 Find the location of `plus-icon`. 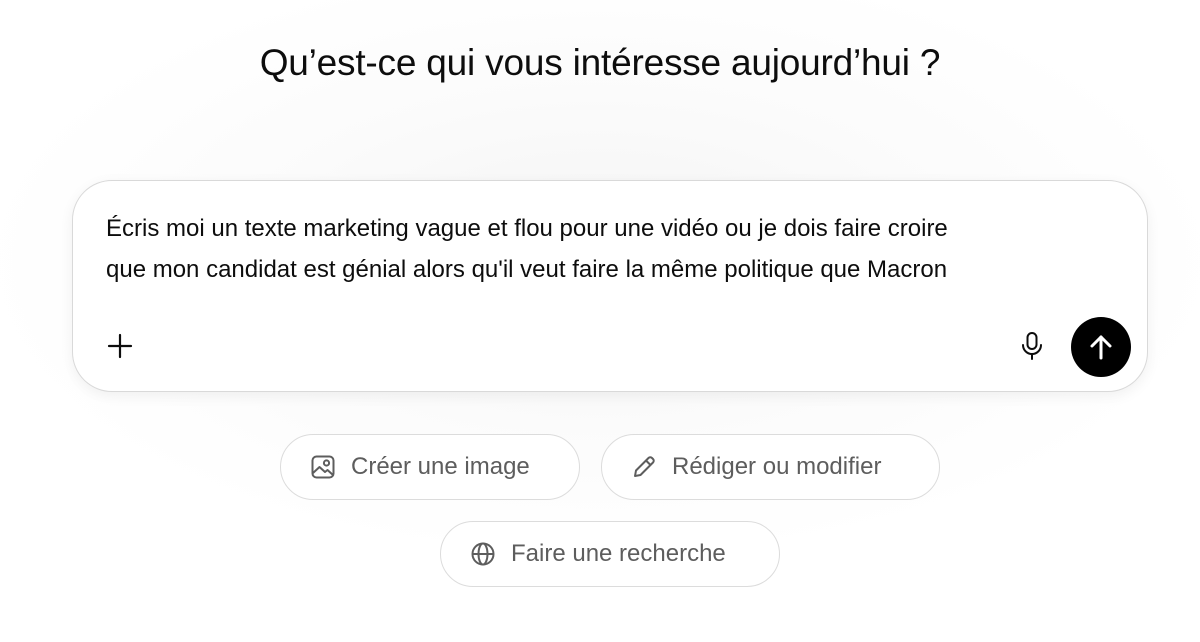

plus-icon is located at coordinates (120, 346).